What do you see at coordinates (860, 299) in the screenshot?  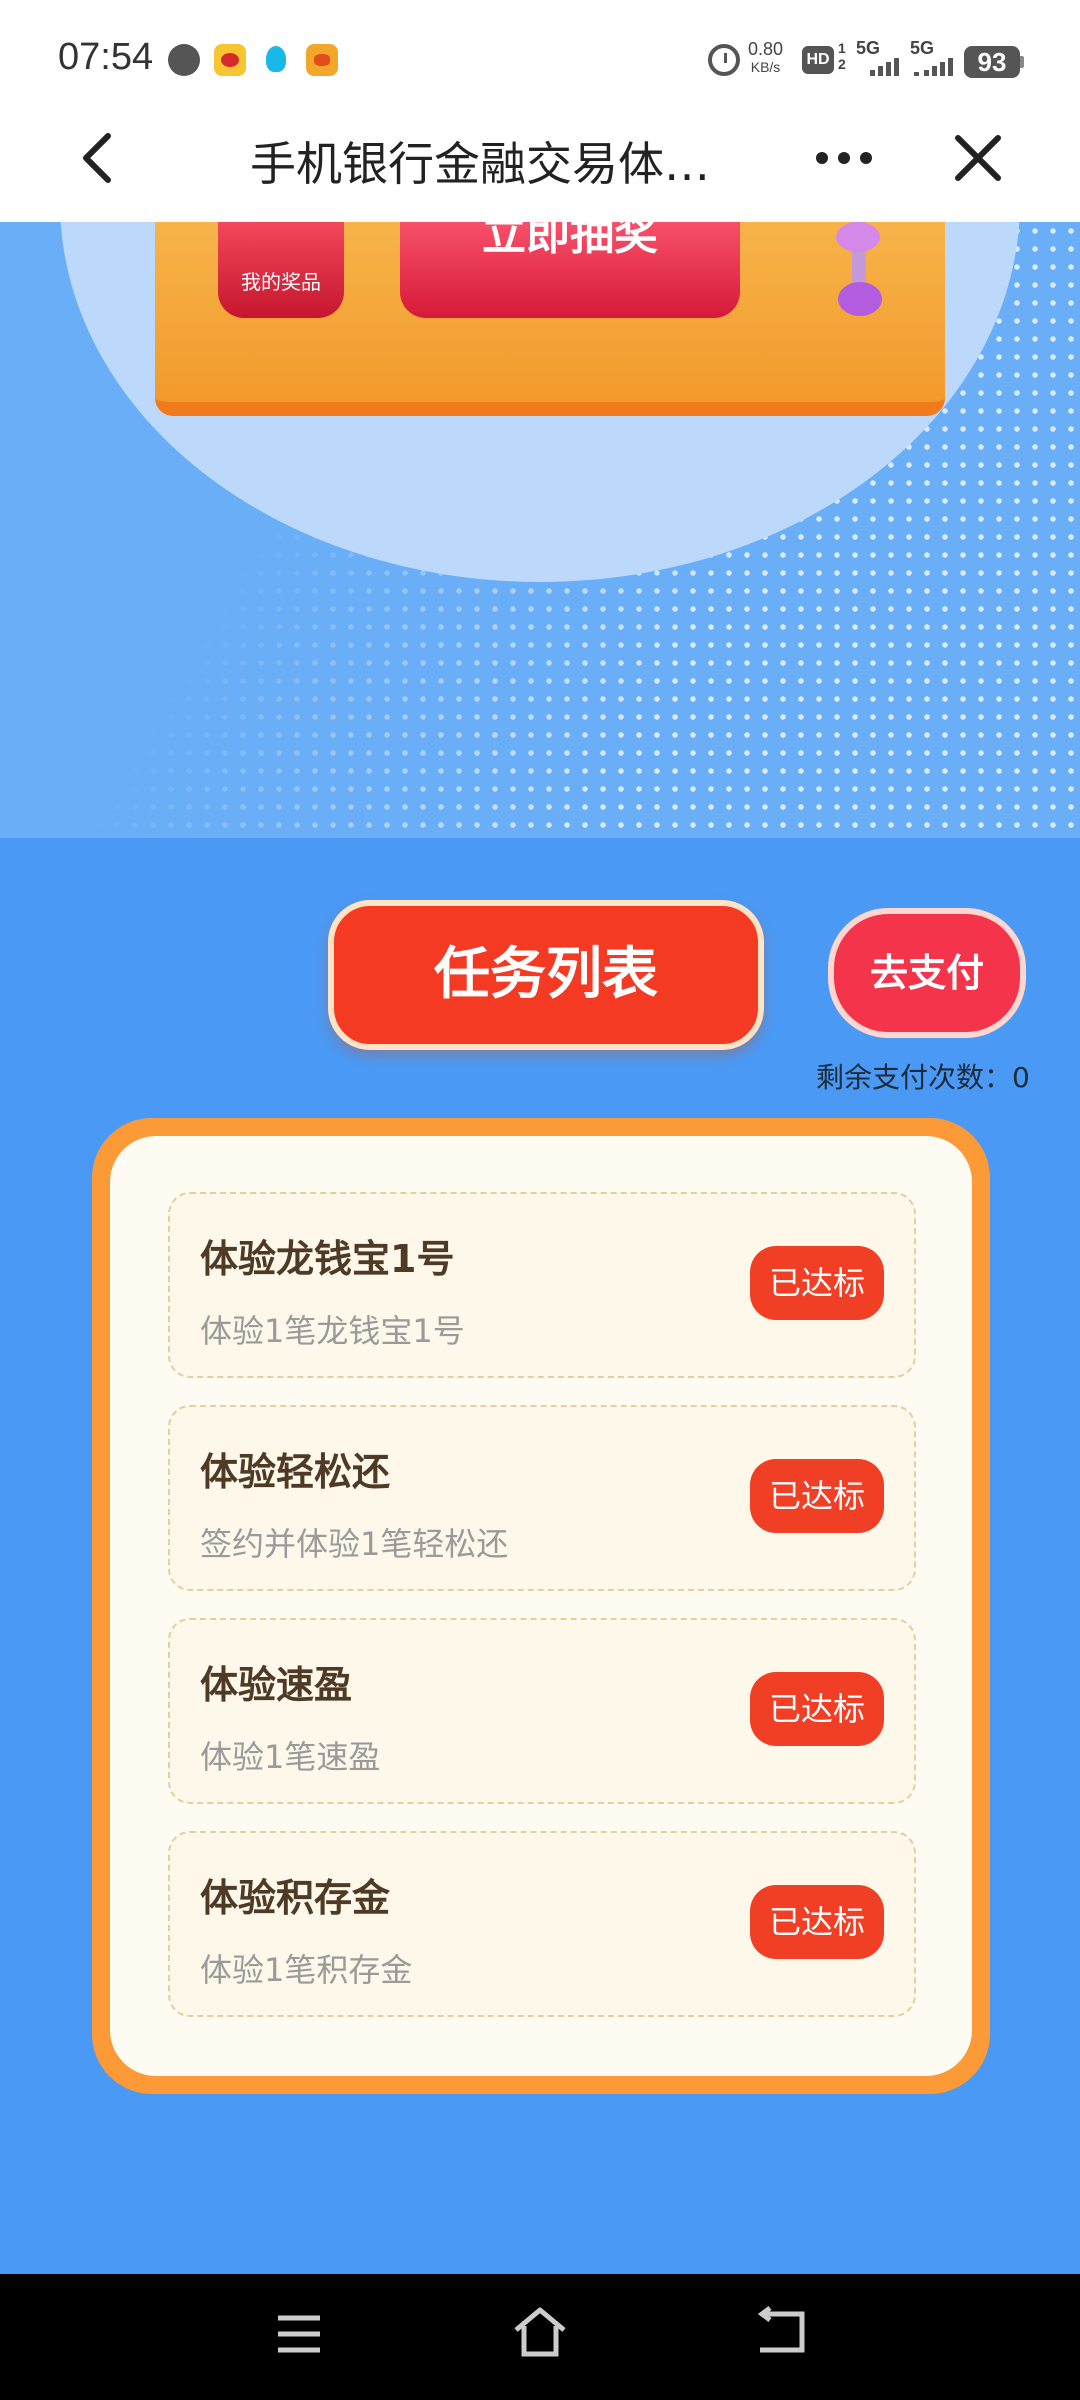 I see `lever-base-icon` at bounding box center [860, 299].